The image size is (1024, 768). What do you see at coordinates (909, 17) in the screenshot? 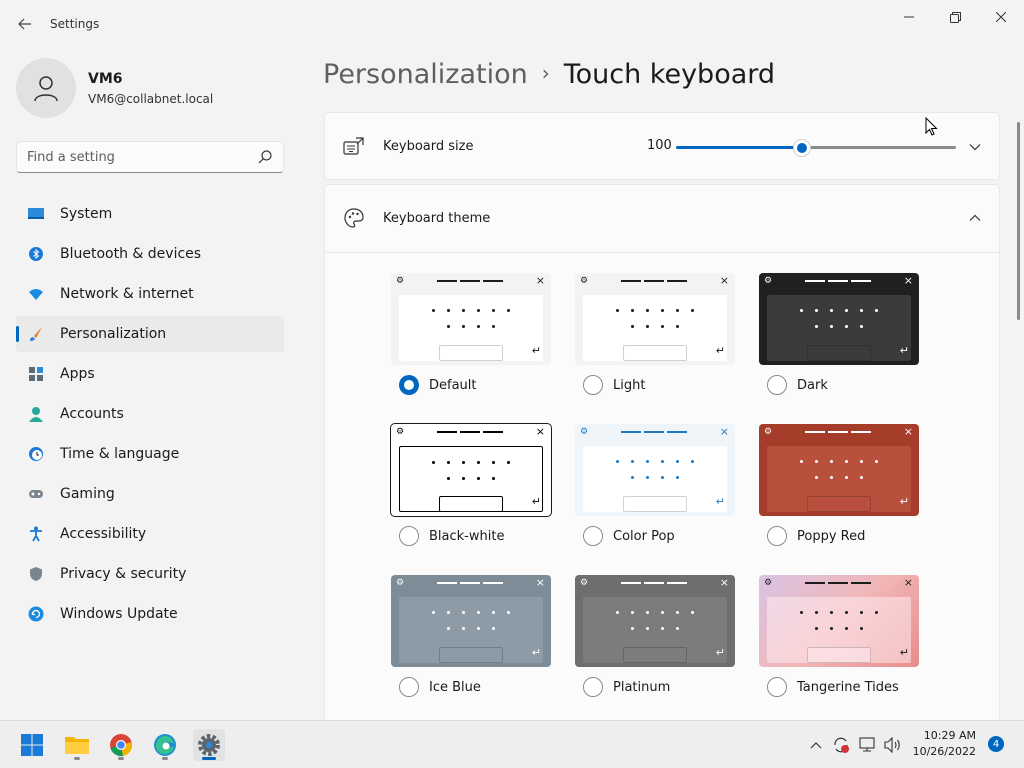
I see `minimize-button` at bounding box center [909, 17].